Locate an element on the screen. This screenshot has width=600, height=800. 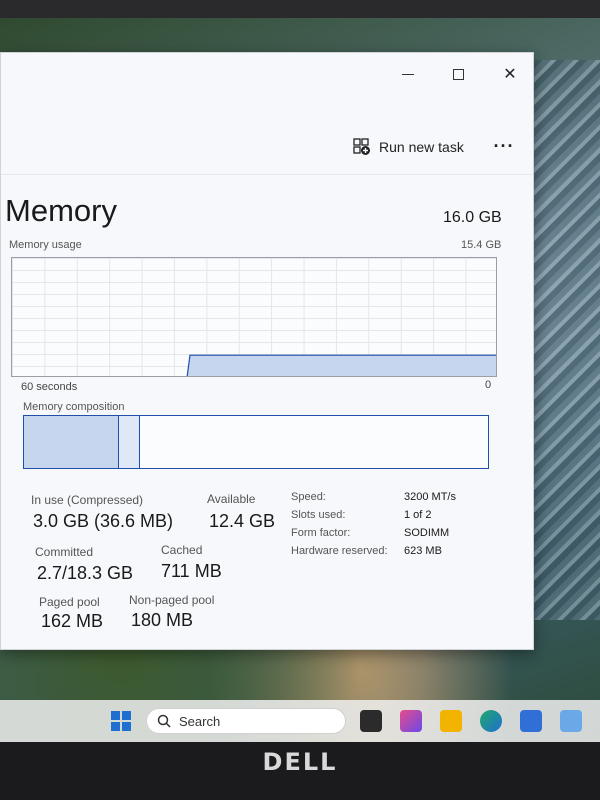
minimize-button is located at coordinates (408, 74).